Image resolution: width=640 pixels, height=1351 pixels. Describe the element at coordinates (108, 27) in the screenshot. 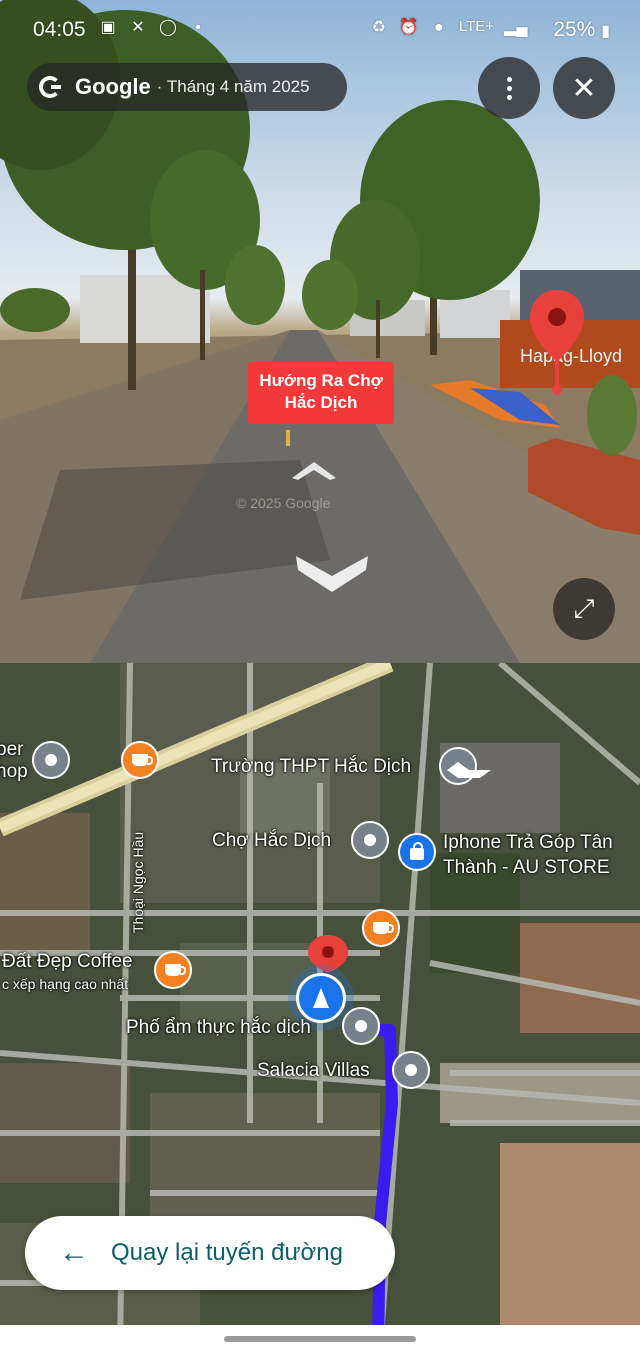

I see `shopping-bag-icon: ▣` at that location.